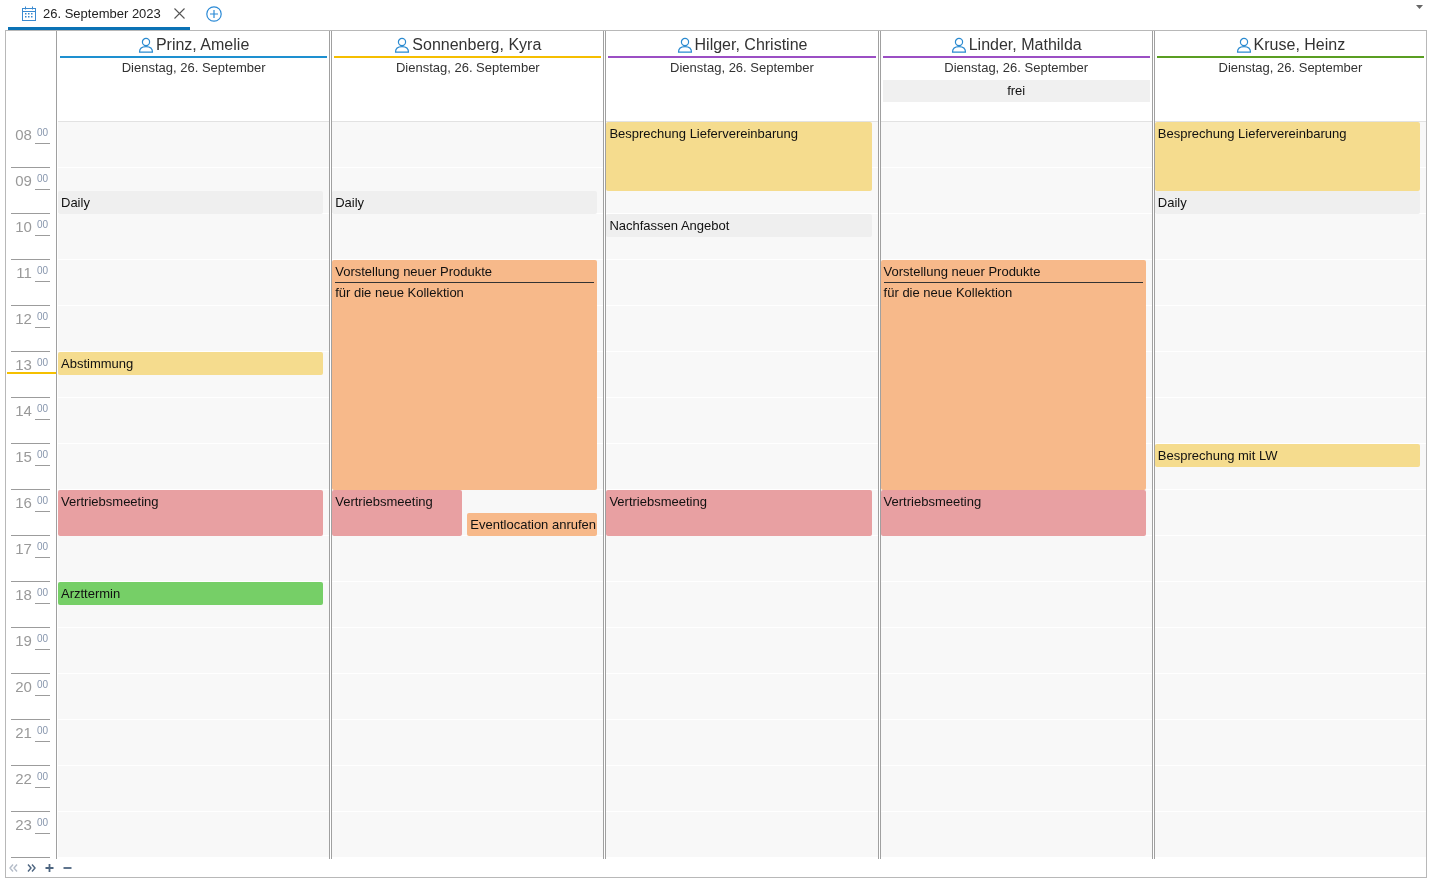 Image resolution: width=1429 pixels, height=879 pixels. What do you see at coordinates (23, 732) in the screenshot?
I see `hour-label: 21` at bounding box center [23, 732].